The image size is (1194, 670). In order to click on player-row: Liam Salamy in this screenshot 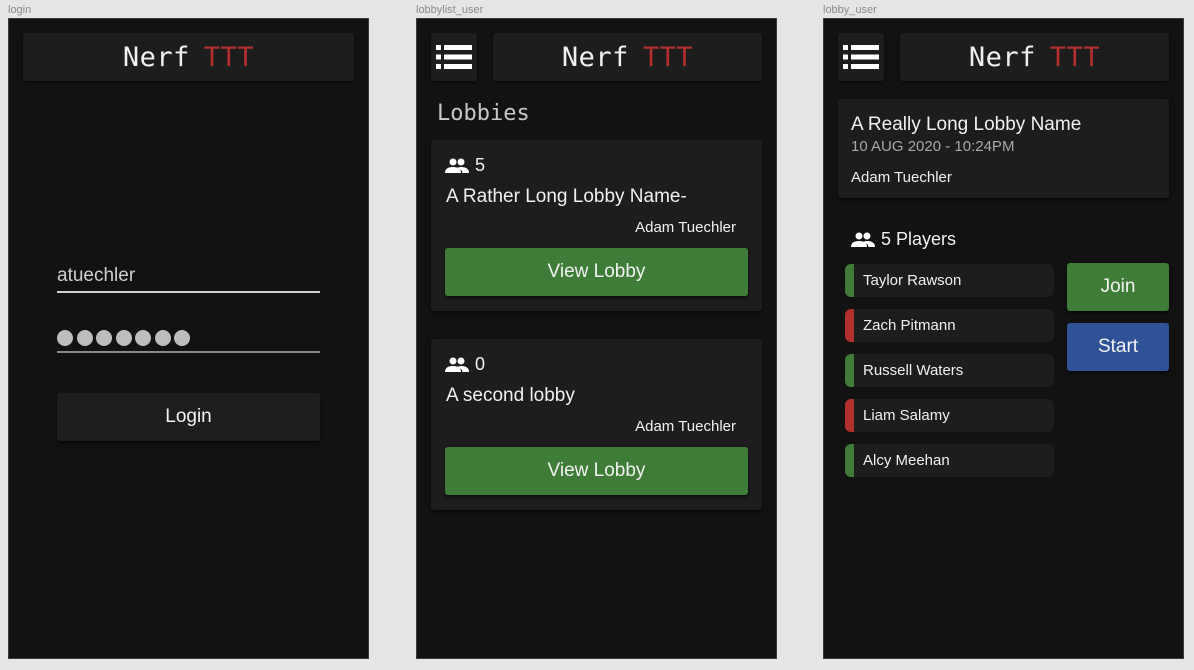, I will do `click(949, 415)`.